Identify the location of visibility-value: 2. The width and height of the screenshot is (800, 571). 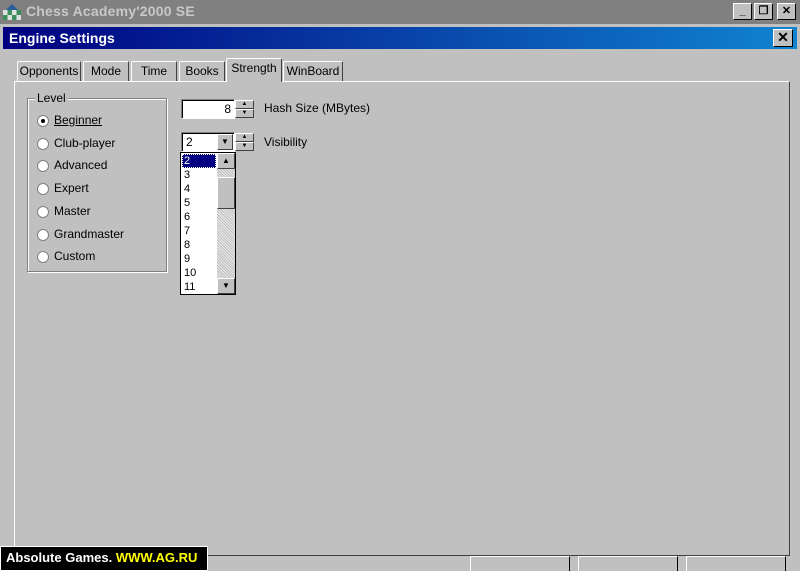
(189, 142).